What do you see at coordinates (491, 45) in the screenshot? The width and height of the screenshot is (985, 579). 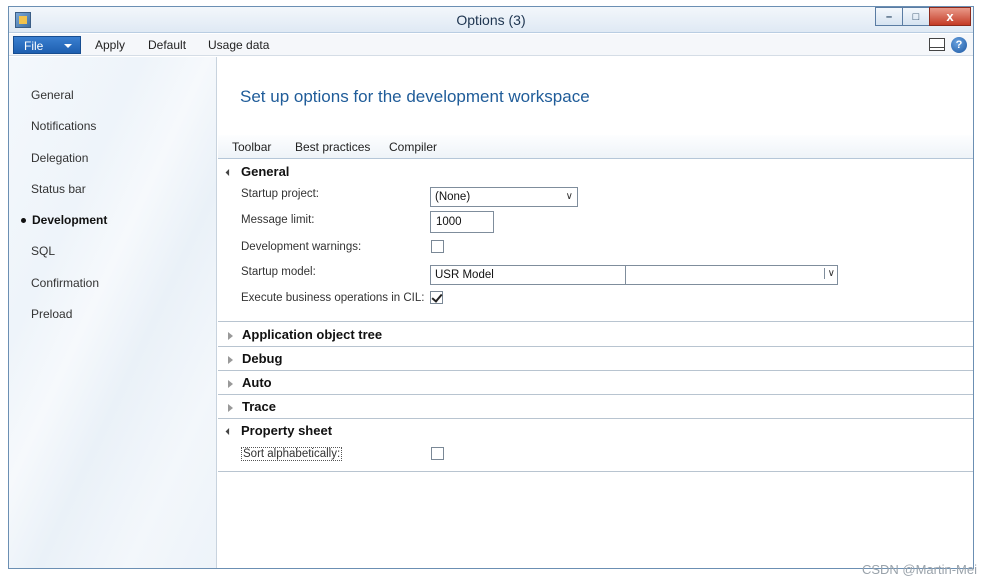 I see `menu-bar: File Apply Default Usage data ?` at bounding box center [491, 45].